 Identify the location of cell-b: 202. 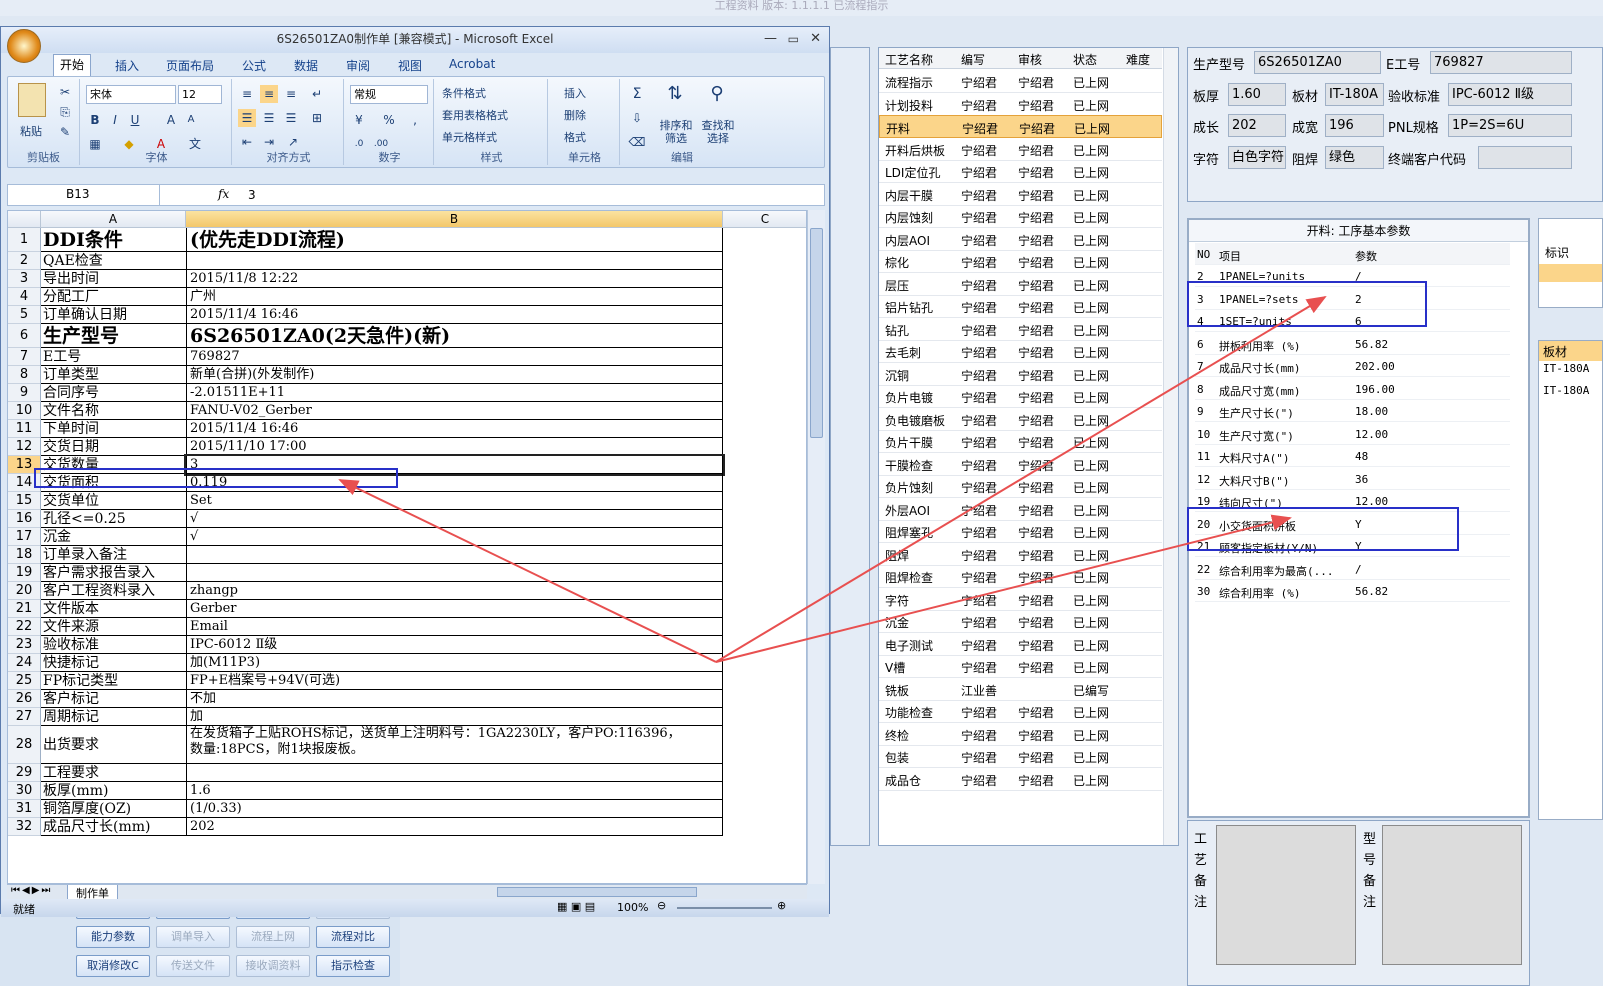
(454, 827).